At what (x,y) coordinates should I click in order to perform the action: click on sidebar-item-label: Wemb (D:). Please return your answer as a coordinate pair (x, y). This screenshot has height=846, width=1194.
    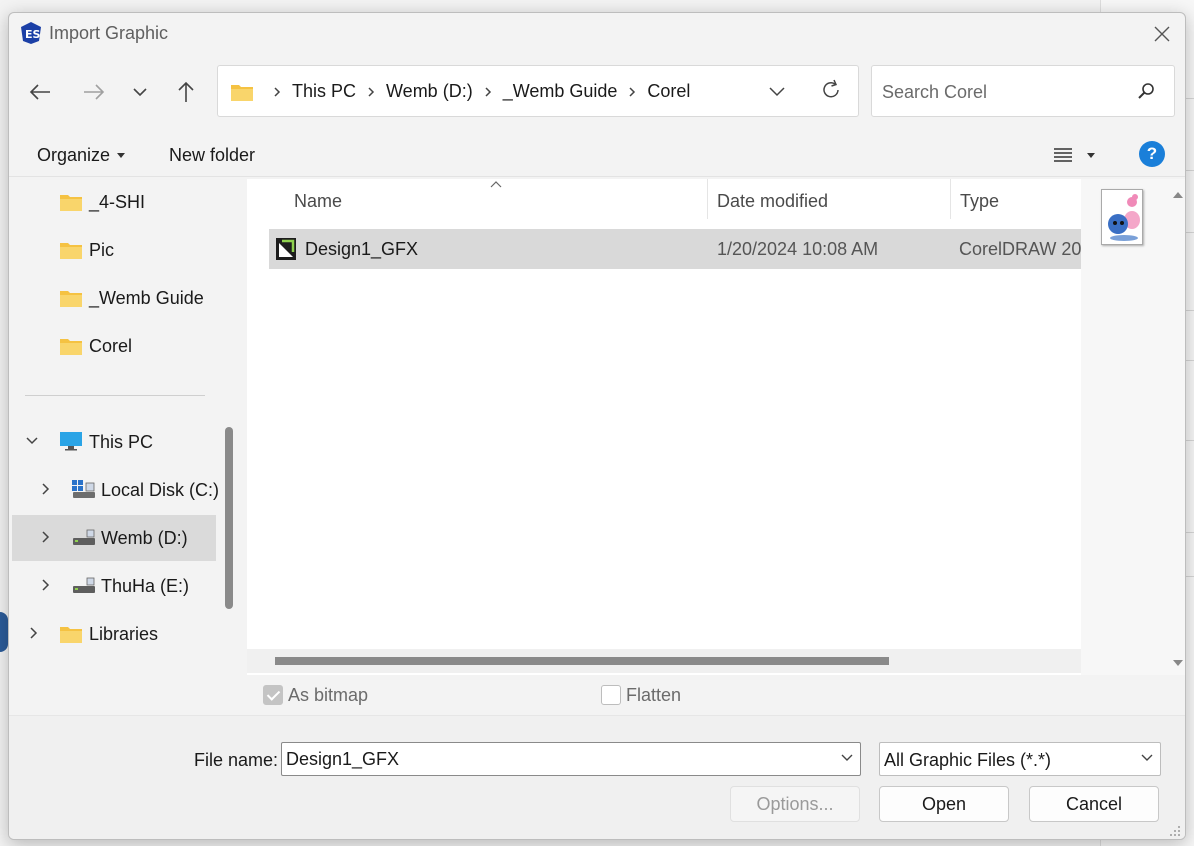
    Looking at the image, I should click on (144, 538).